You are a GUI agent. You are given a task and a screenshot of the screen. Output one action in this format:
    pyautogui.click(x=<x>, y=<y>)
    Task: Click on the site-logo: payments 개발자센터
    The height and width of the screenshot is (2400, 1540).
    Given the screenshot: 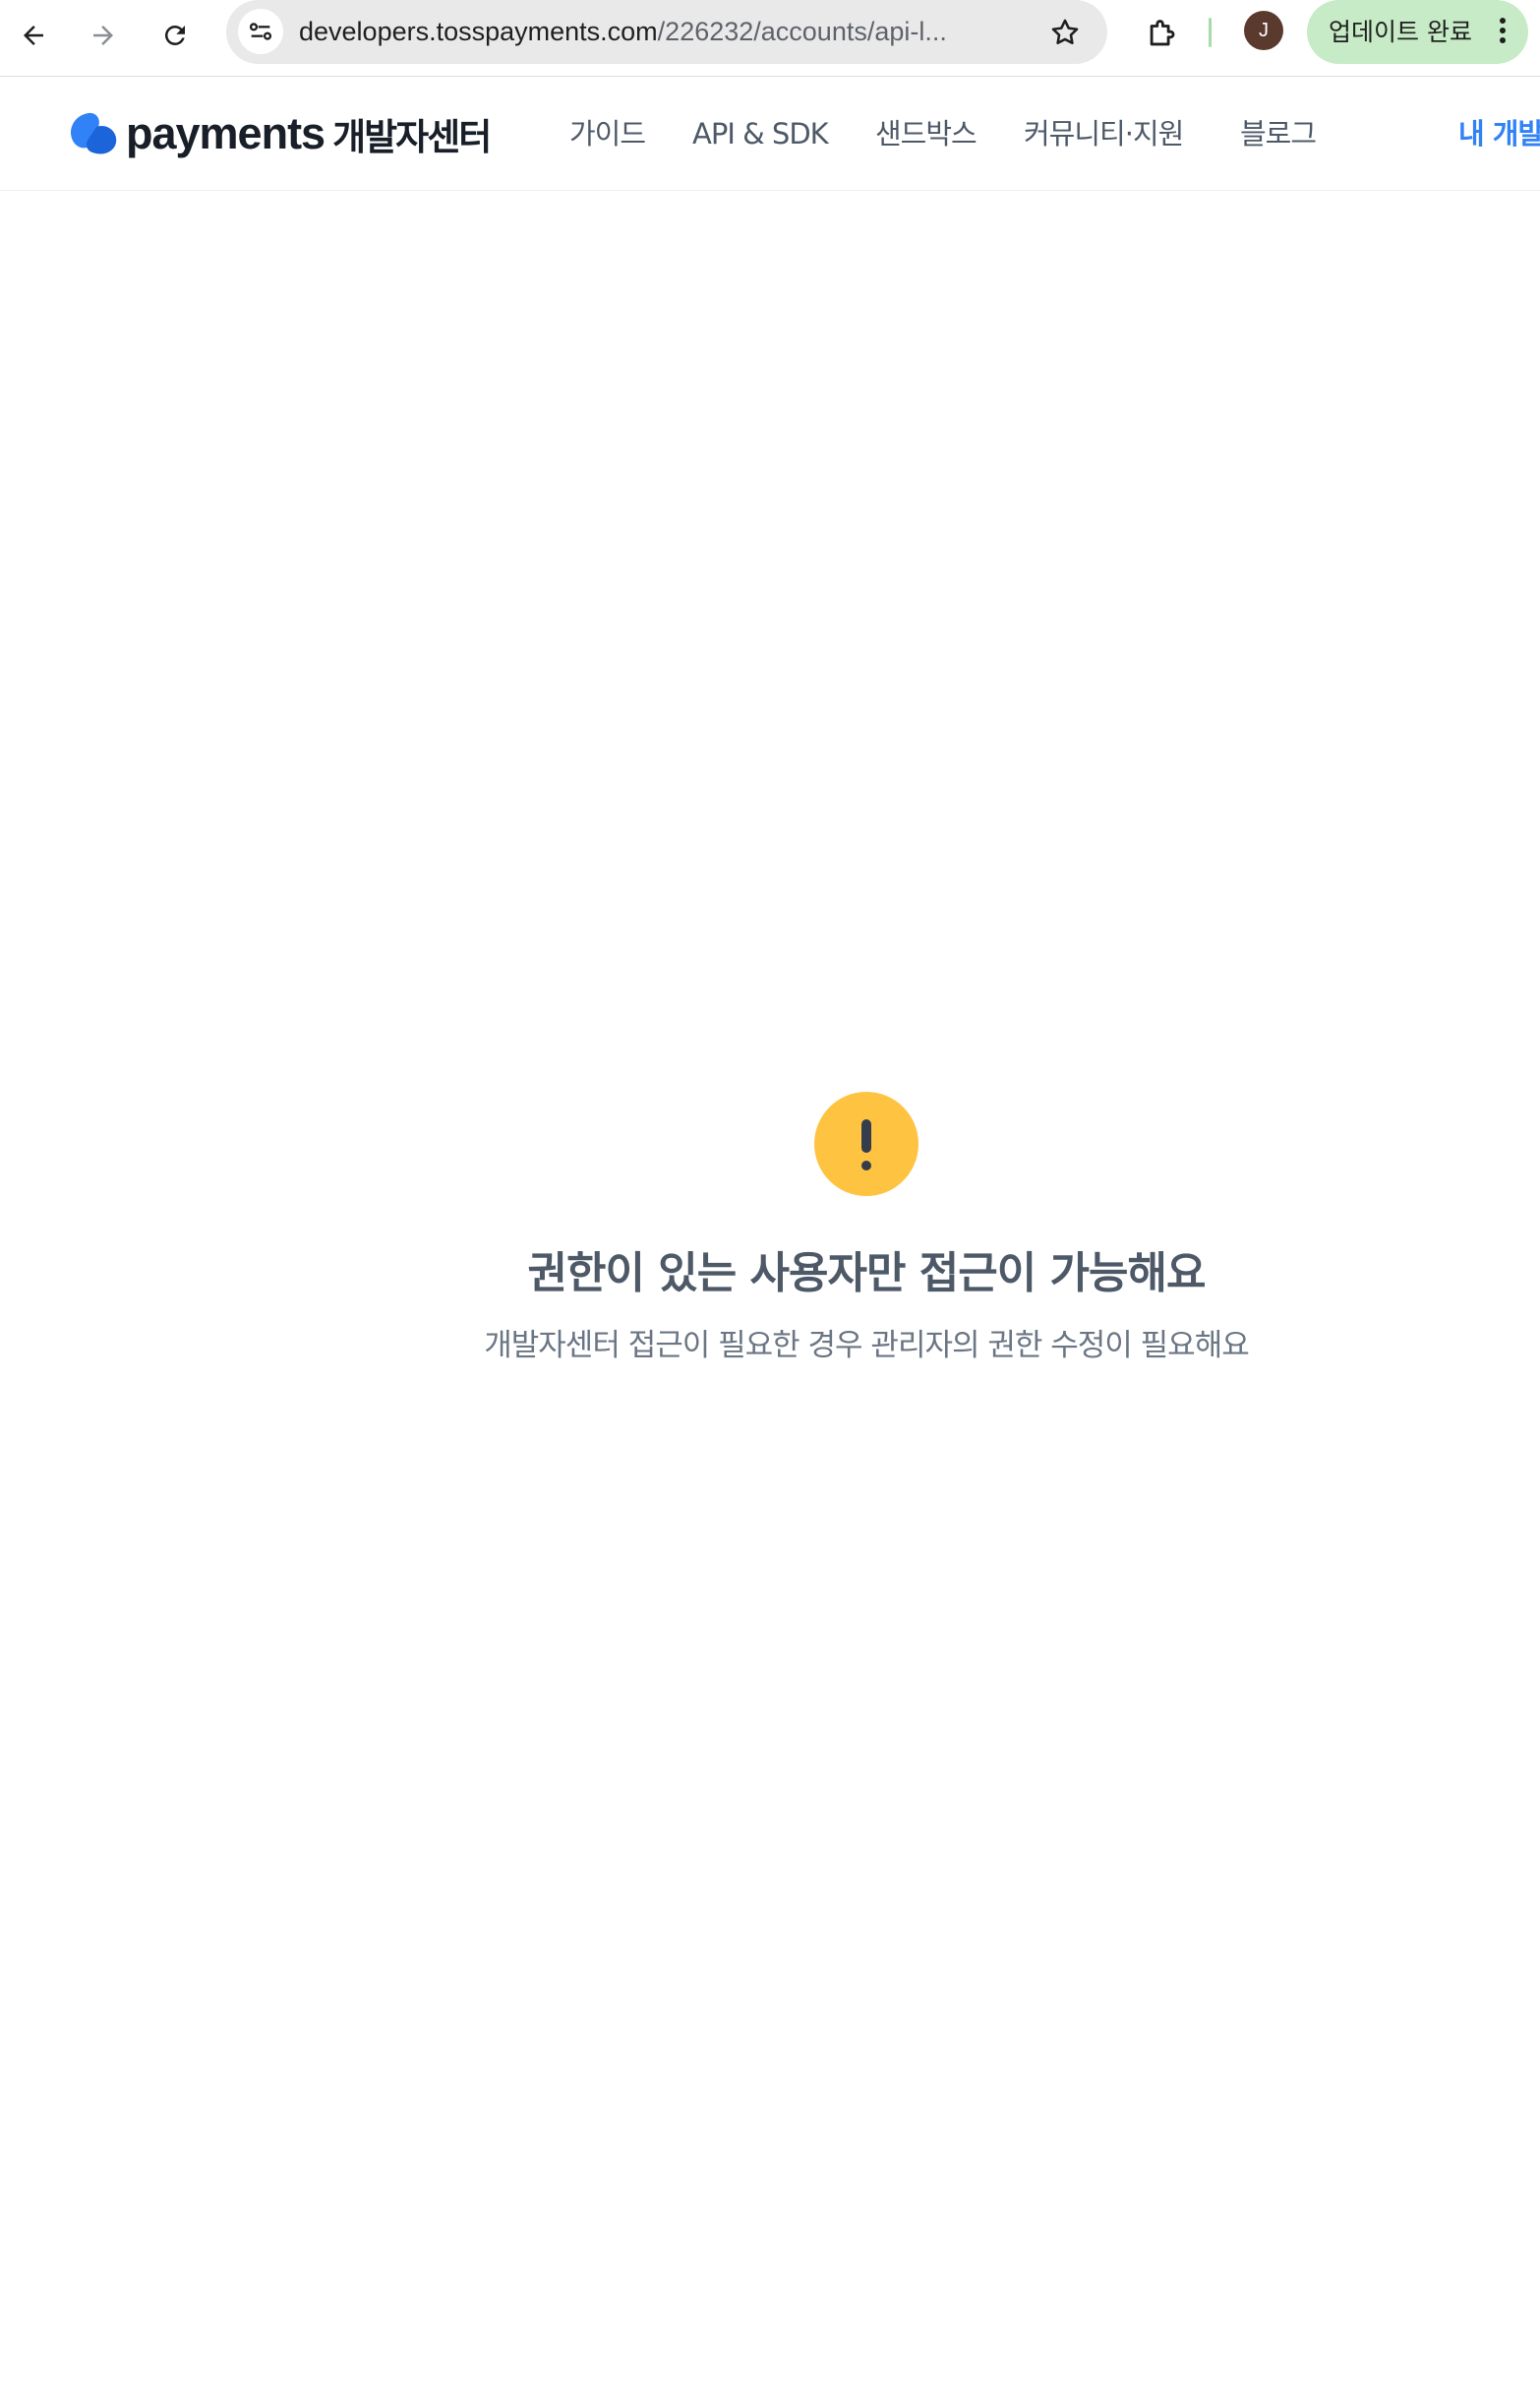 What is the action you would take?
    pyautogui.click(x=279, y=133)
    